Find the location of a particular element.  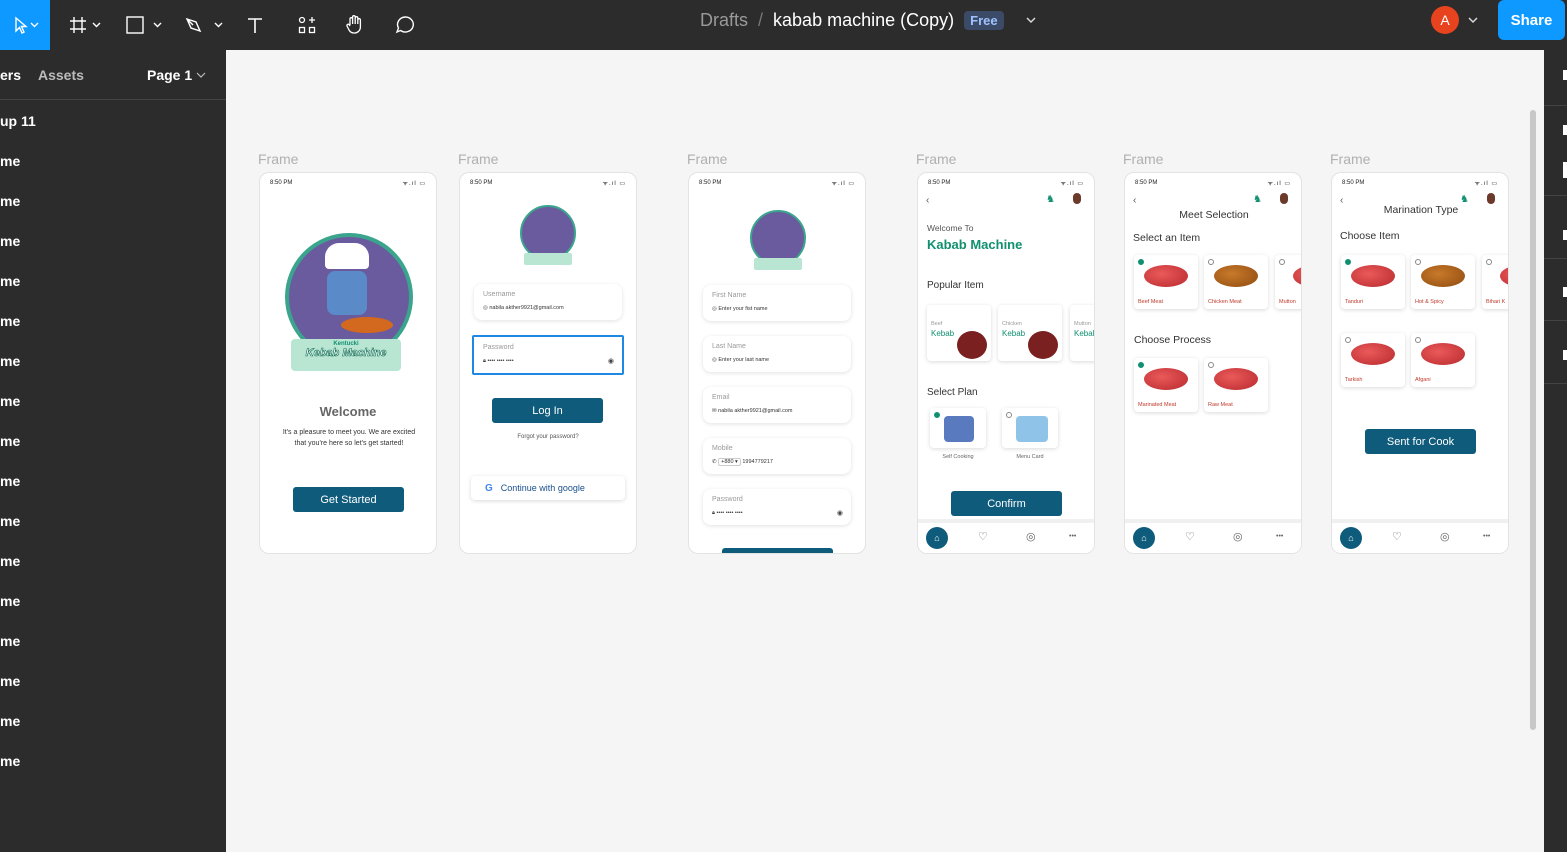

chevron-down-icon is located at coordinates (1031, 20).